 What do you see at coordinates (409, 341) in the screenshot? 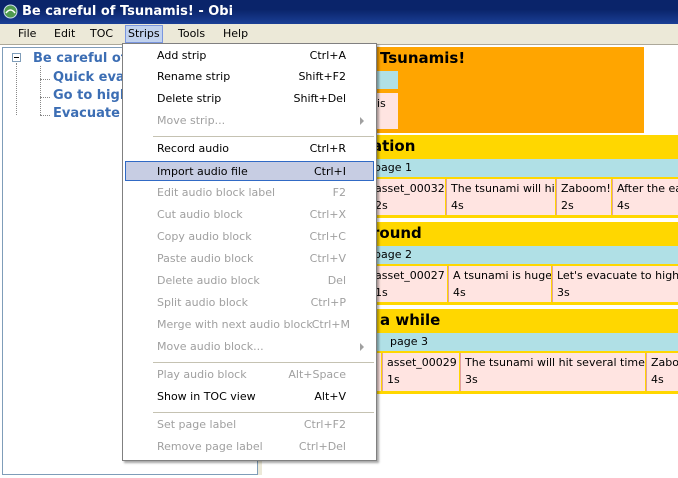
I see `page-label: page 3` at bounding box center [409, 341].